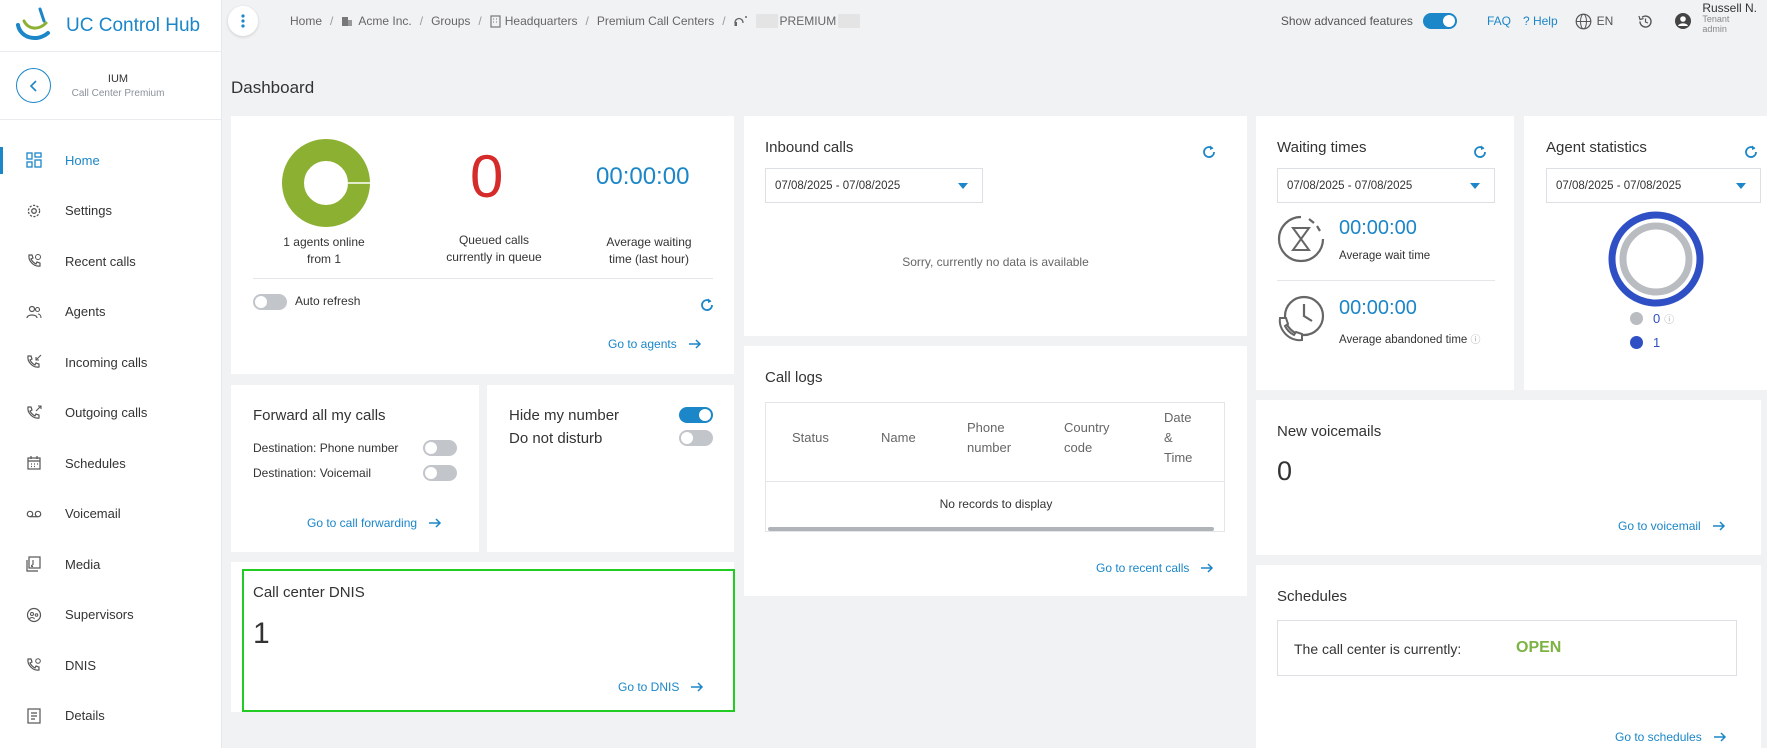  Describe the element at coordinates (1671, 737) in the screenshot. I see `go-to-schedules-link: Go to schedules` at that location.